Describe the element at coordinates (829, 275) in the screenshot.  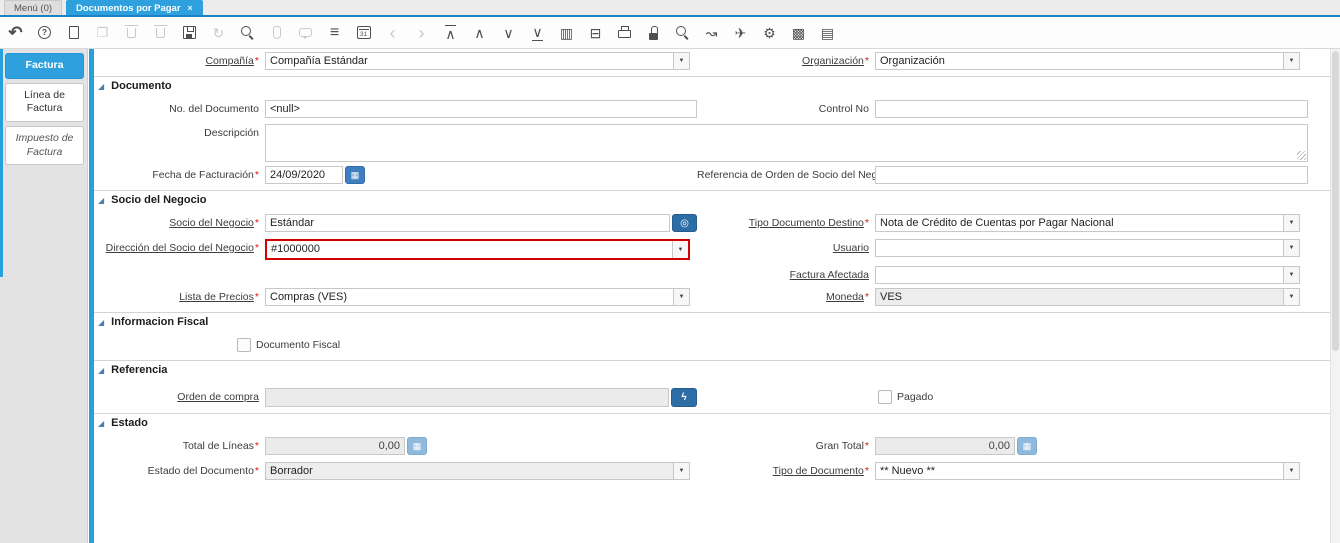
I see `factura-afectada-label: Factura Afectada` at that location.